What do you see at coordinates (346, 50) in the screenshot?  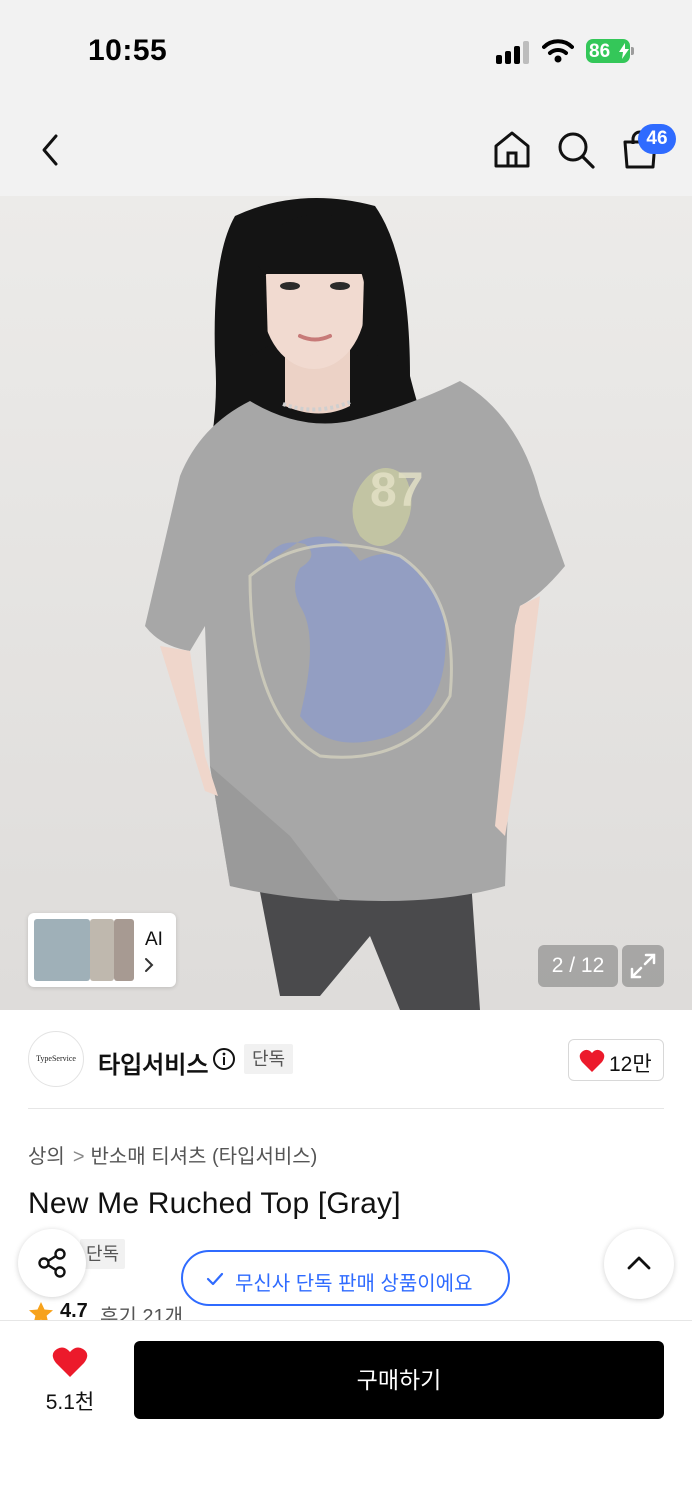 I see `status-bar: 10:55 86` at bounding box center [346, 50].